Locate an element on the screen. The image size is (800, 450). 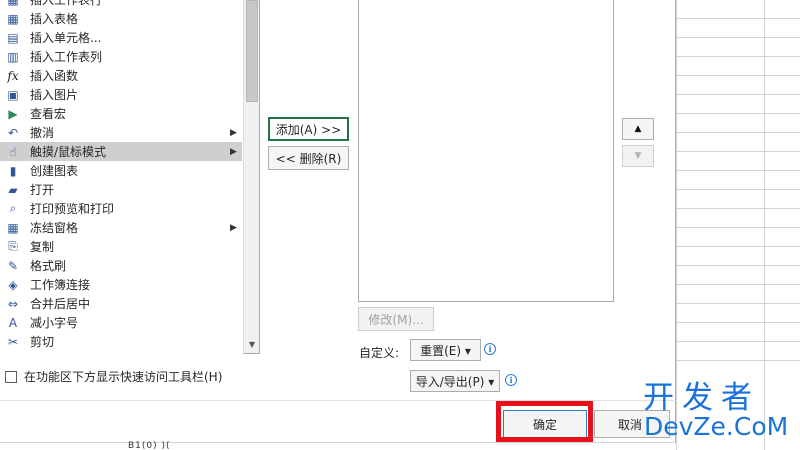
list-item: ▥ 插入工作表列 is located at coordinates (121, 56).